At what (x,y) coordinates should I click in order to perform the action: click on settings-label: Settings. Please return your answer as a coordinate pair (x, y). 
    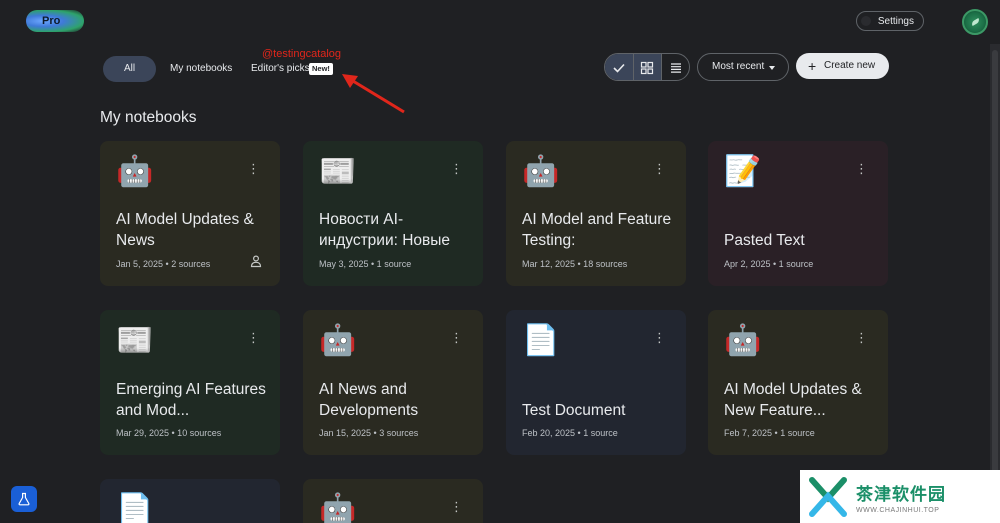
    Looking at the image, I should click on (895, 21).